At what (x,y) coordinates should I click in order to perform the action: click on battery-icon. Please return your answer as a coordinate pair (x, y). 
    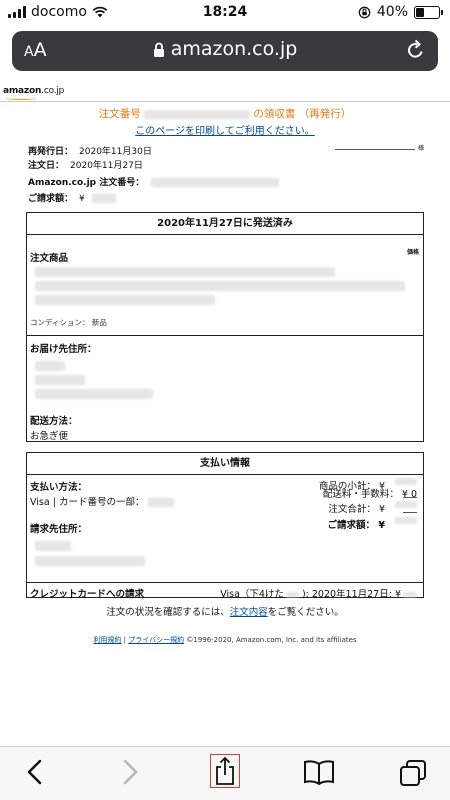
    Looking at the image, I should click on (428, 12).